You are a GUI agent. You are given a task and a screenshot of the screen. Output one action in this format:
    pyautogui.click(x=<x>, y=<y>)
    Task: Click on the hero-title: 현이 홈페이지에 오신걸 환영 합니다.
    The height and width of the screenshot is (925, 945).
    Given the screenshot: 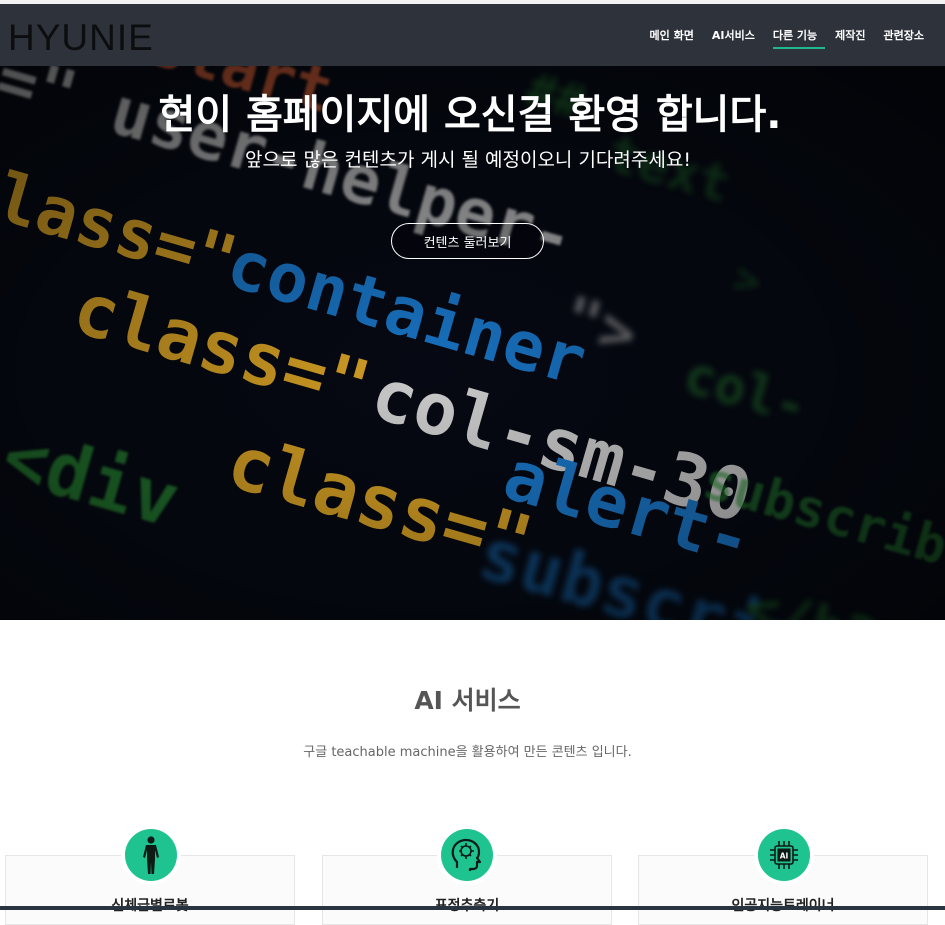 What is the action you would take?
    pyautogui.click(x=470, y=115)
    